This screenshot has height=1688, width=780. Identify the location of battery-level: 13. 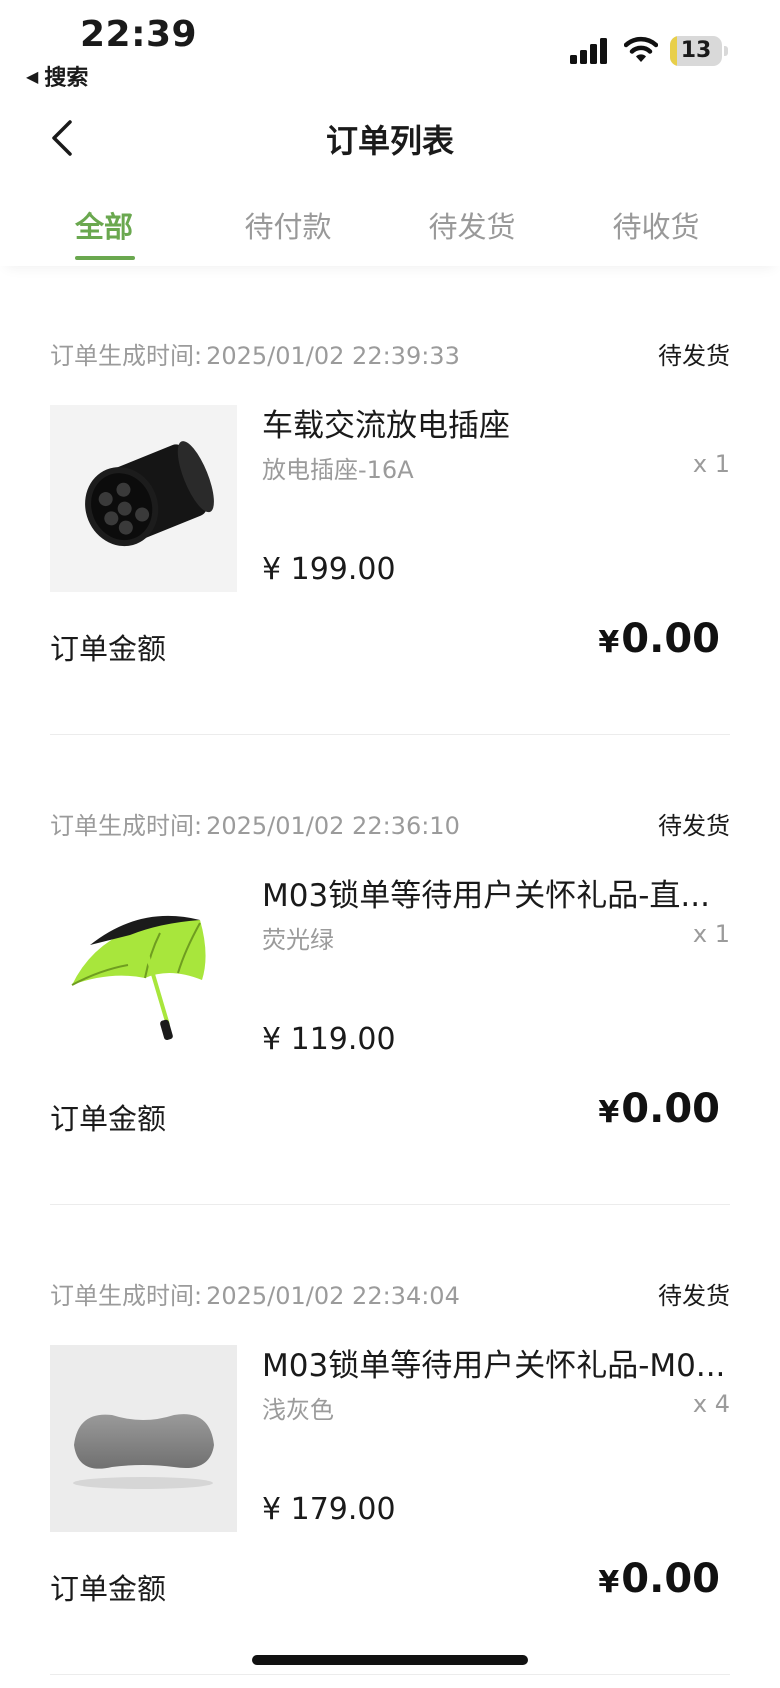
(696, 50).